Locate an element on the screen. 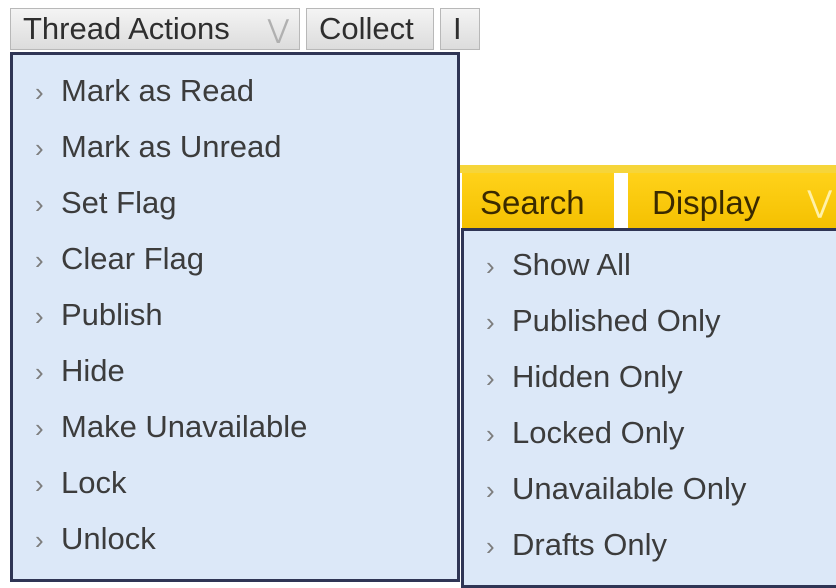  search-button: Search is located at coordinates (538, 201).